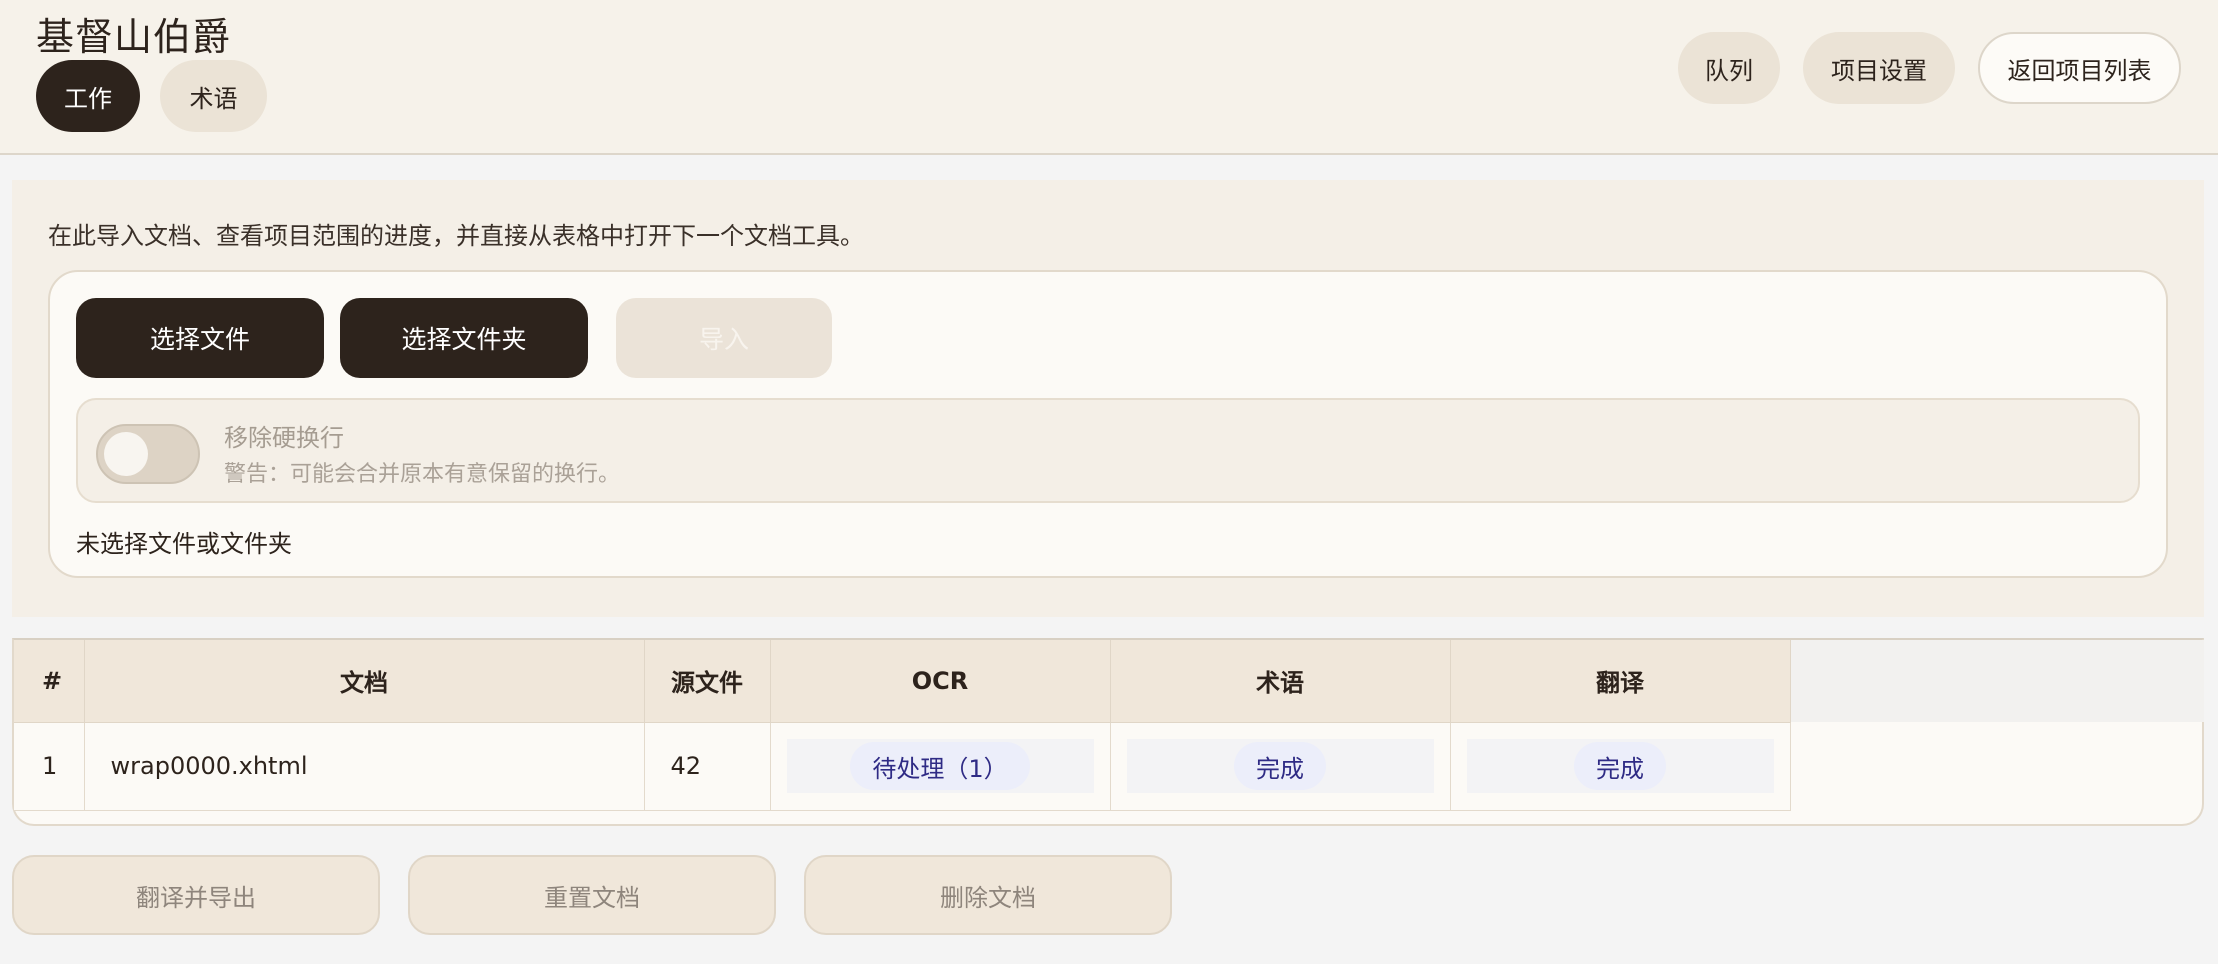 This screenshot has height=964, width=2218. I want to click on column-header-number: #, so click(49, 681).